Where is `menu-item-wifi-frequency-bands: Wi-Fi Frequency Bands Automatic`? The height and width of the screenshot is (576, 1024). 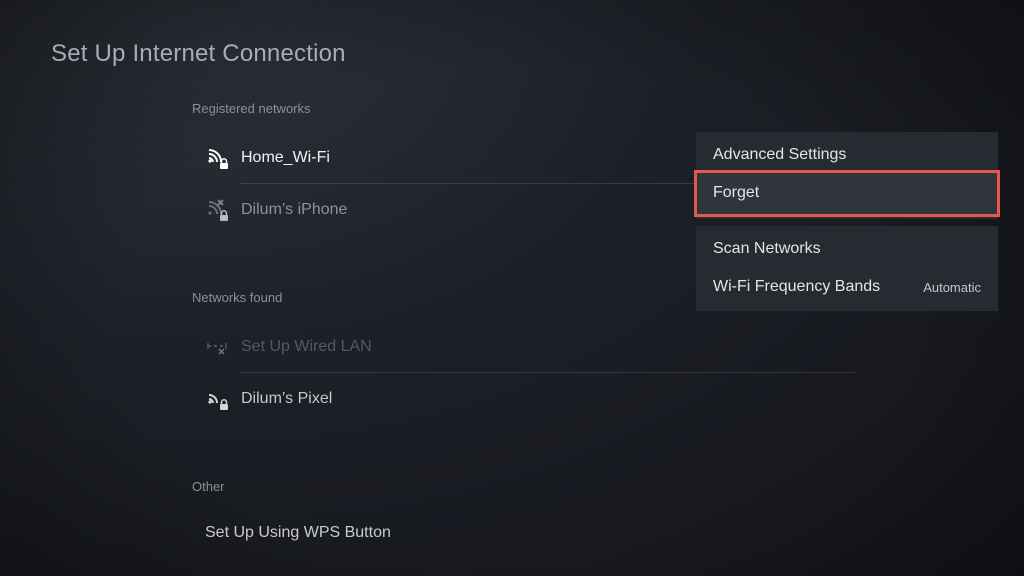
menu-item-wifi-frequency-bands: Wi-Fi Frequency Bands Automatic is located at coordinates (847, 287).